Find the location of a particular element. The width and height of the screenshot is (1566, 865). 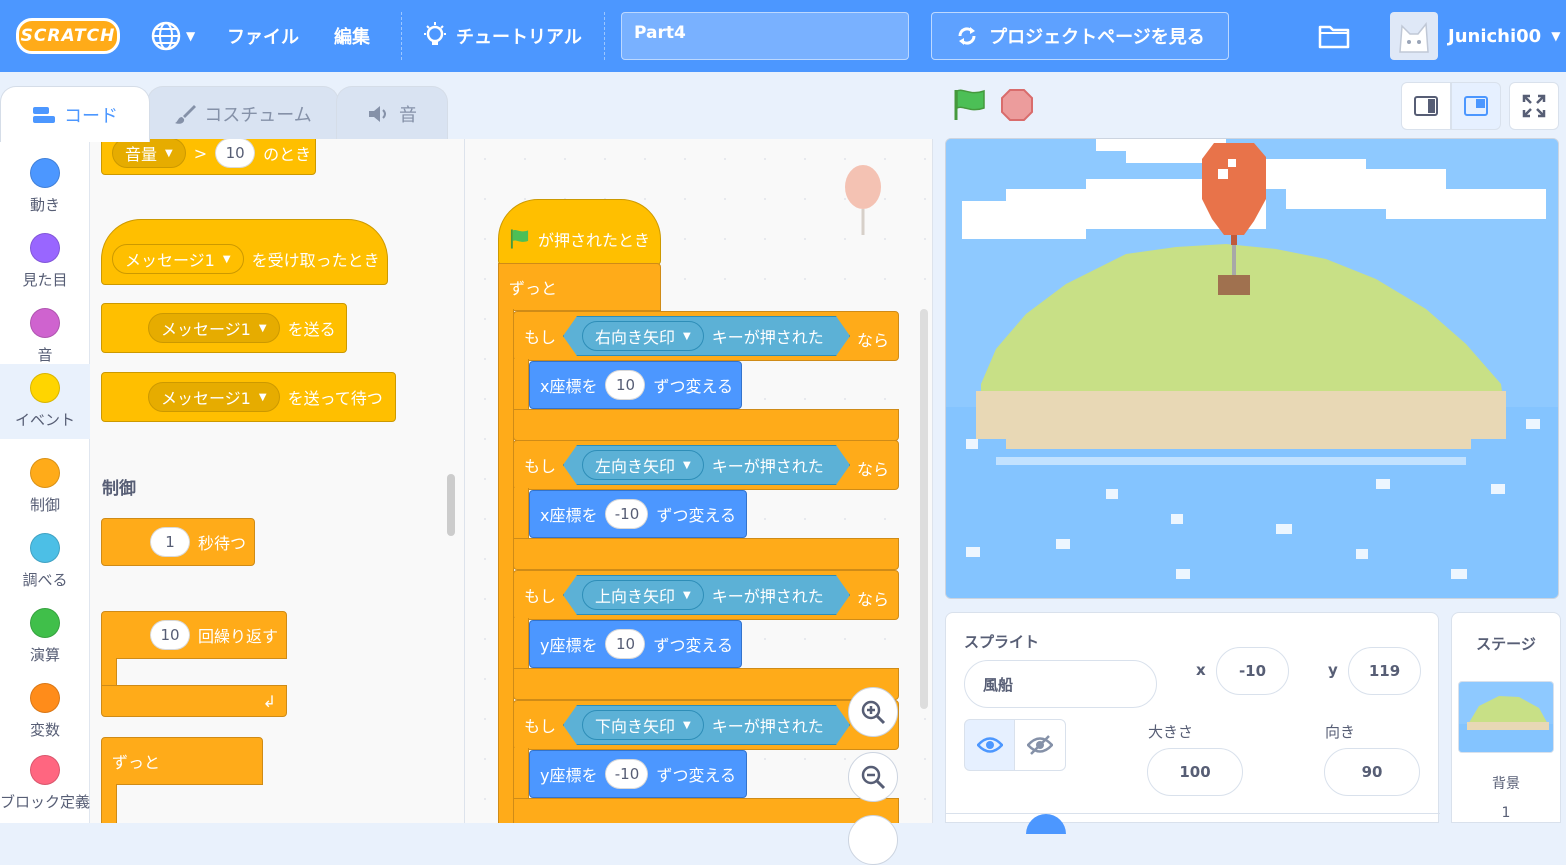

y-position-input: 119 is located at coordinates (1384, 671).